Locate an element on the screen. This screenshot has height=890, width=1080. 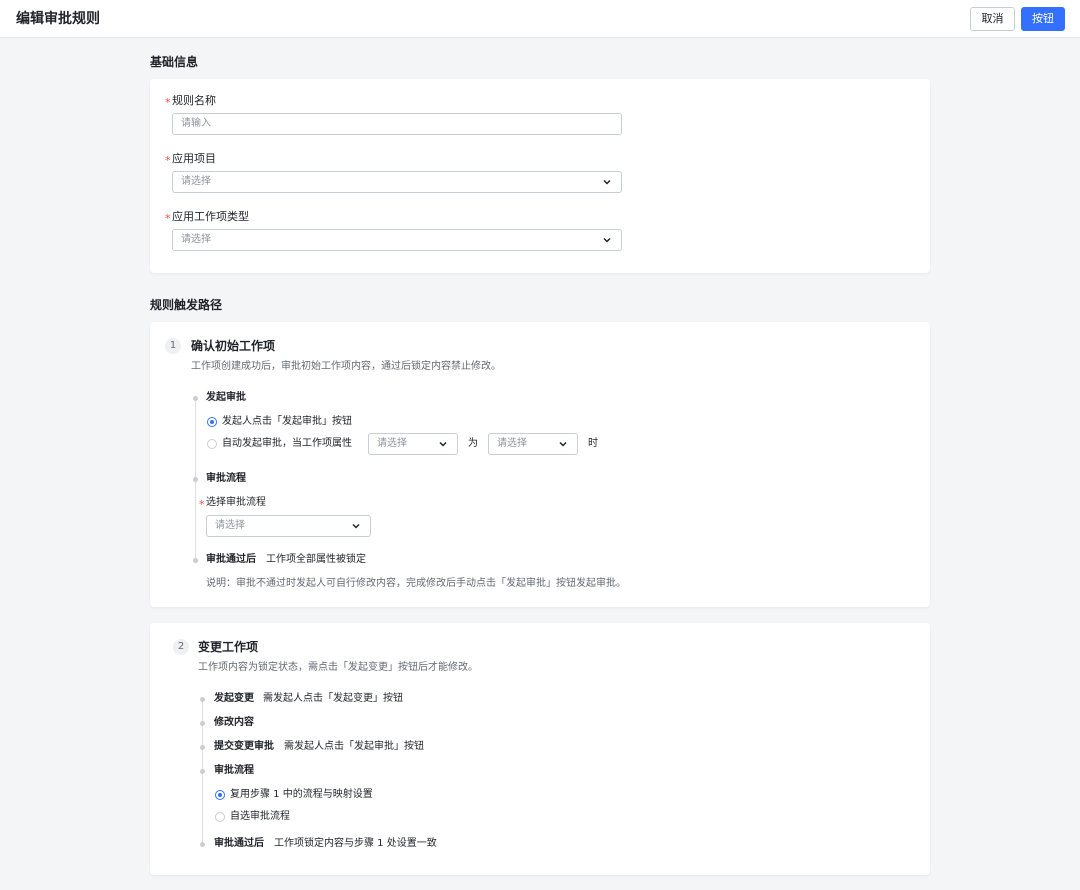
page-title: 编辑审批规则 is located at coordinates (58, 19).